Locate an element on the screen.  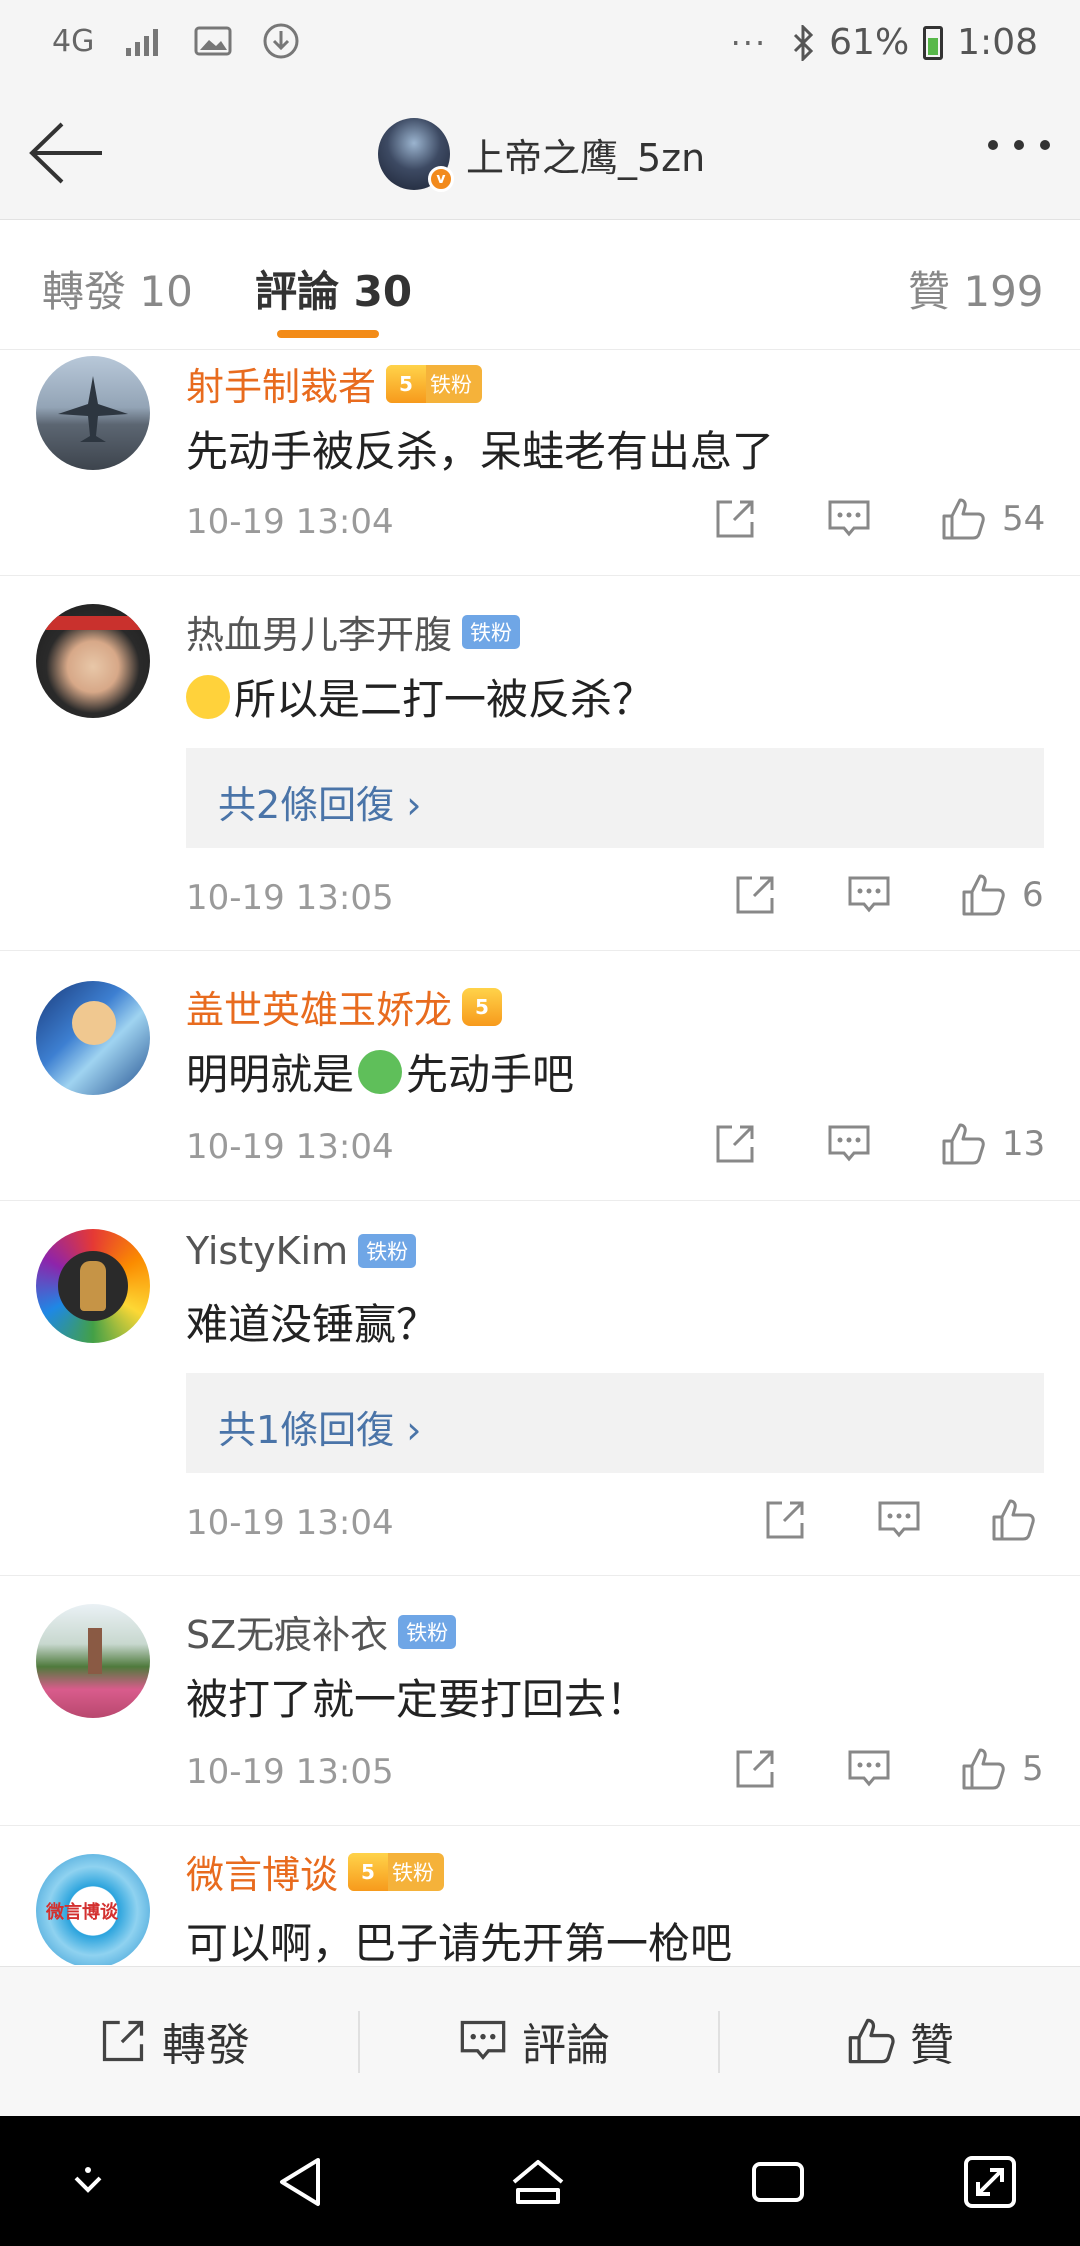
frog-emoji-icon is located at coordinates (380, 1071).